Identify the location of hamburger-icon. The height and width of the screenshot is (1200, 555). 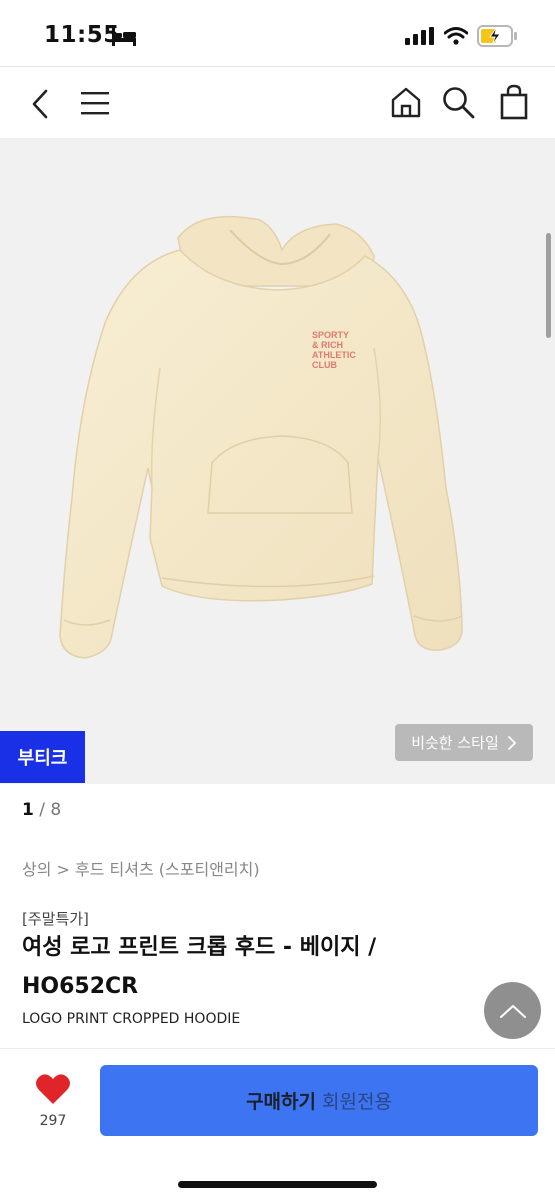
(95, 103).